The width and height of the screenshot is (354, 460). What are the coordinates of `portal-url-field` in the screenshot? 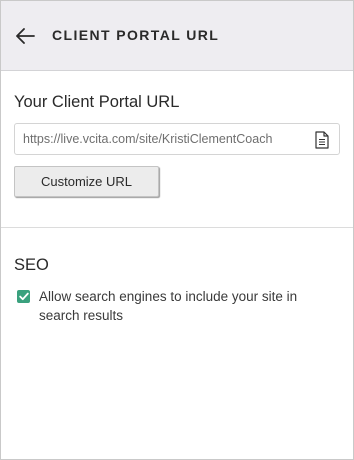 It's located at (177, 139).